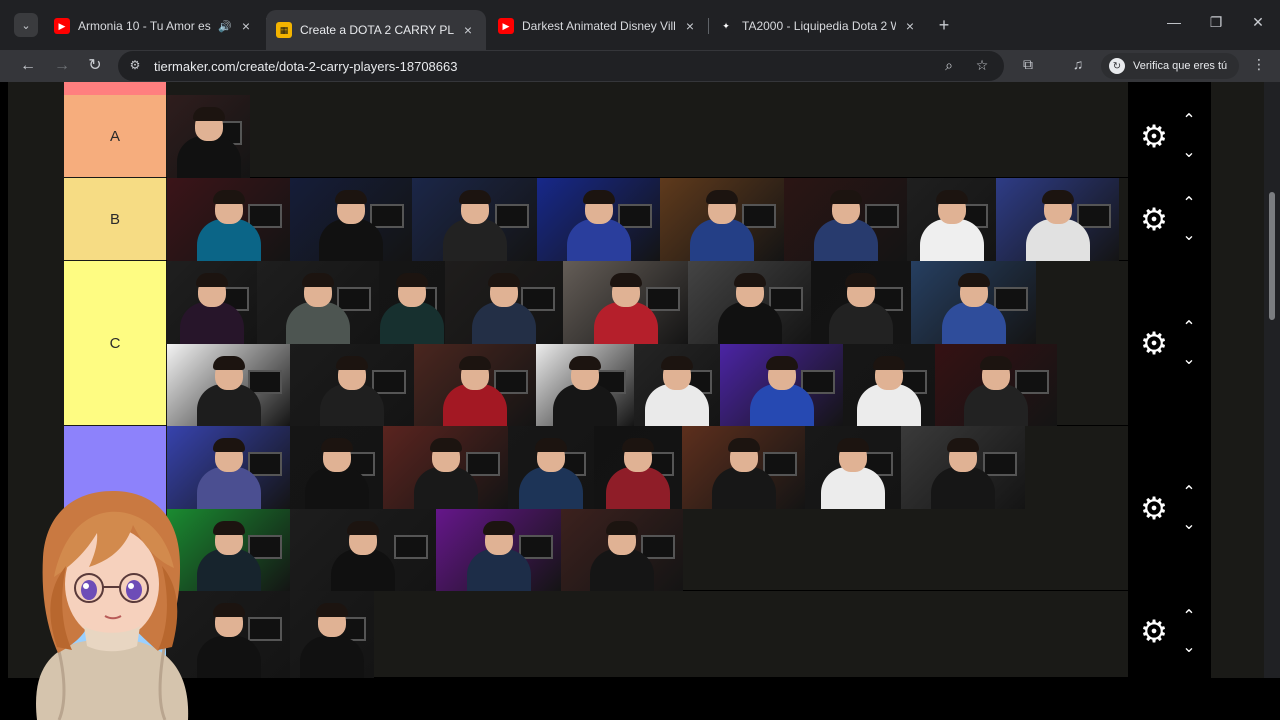  I want to click on back-icon: ←, so click(28, 66).